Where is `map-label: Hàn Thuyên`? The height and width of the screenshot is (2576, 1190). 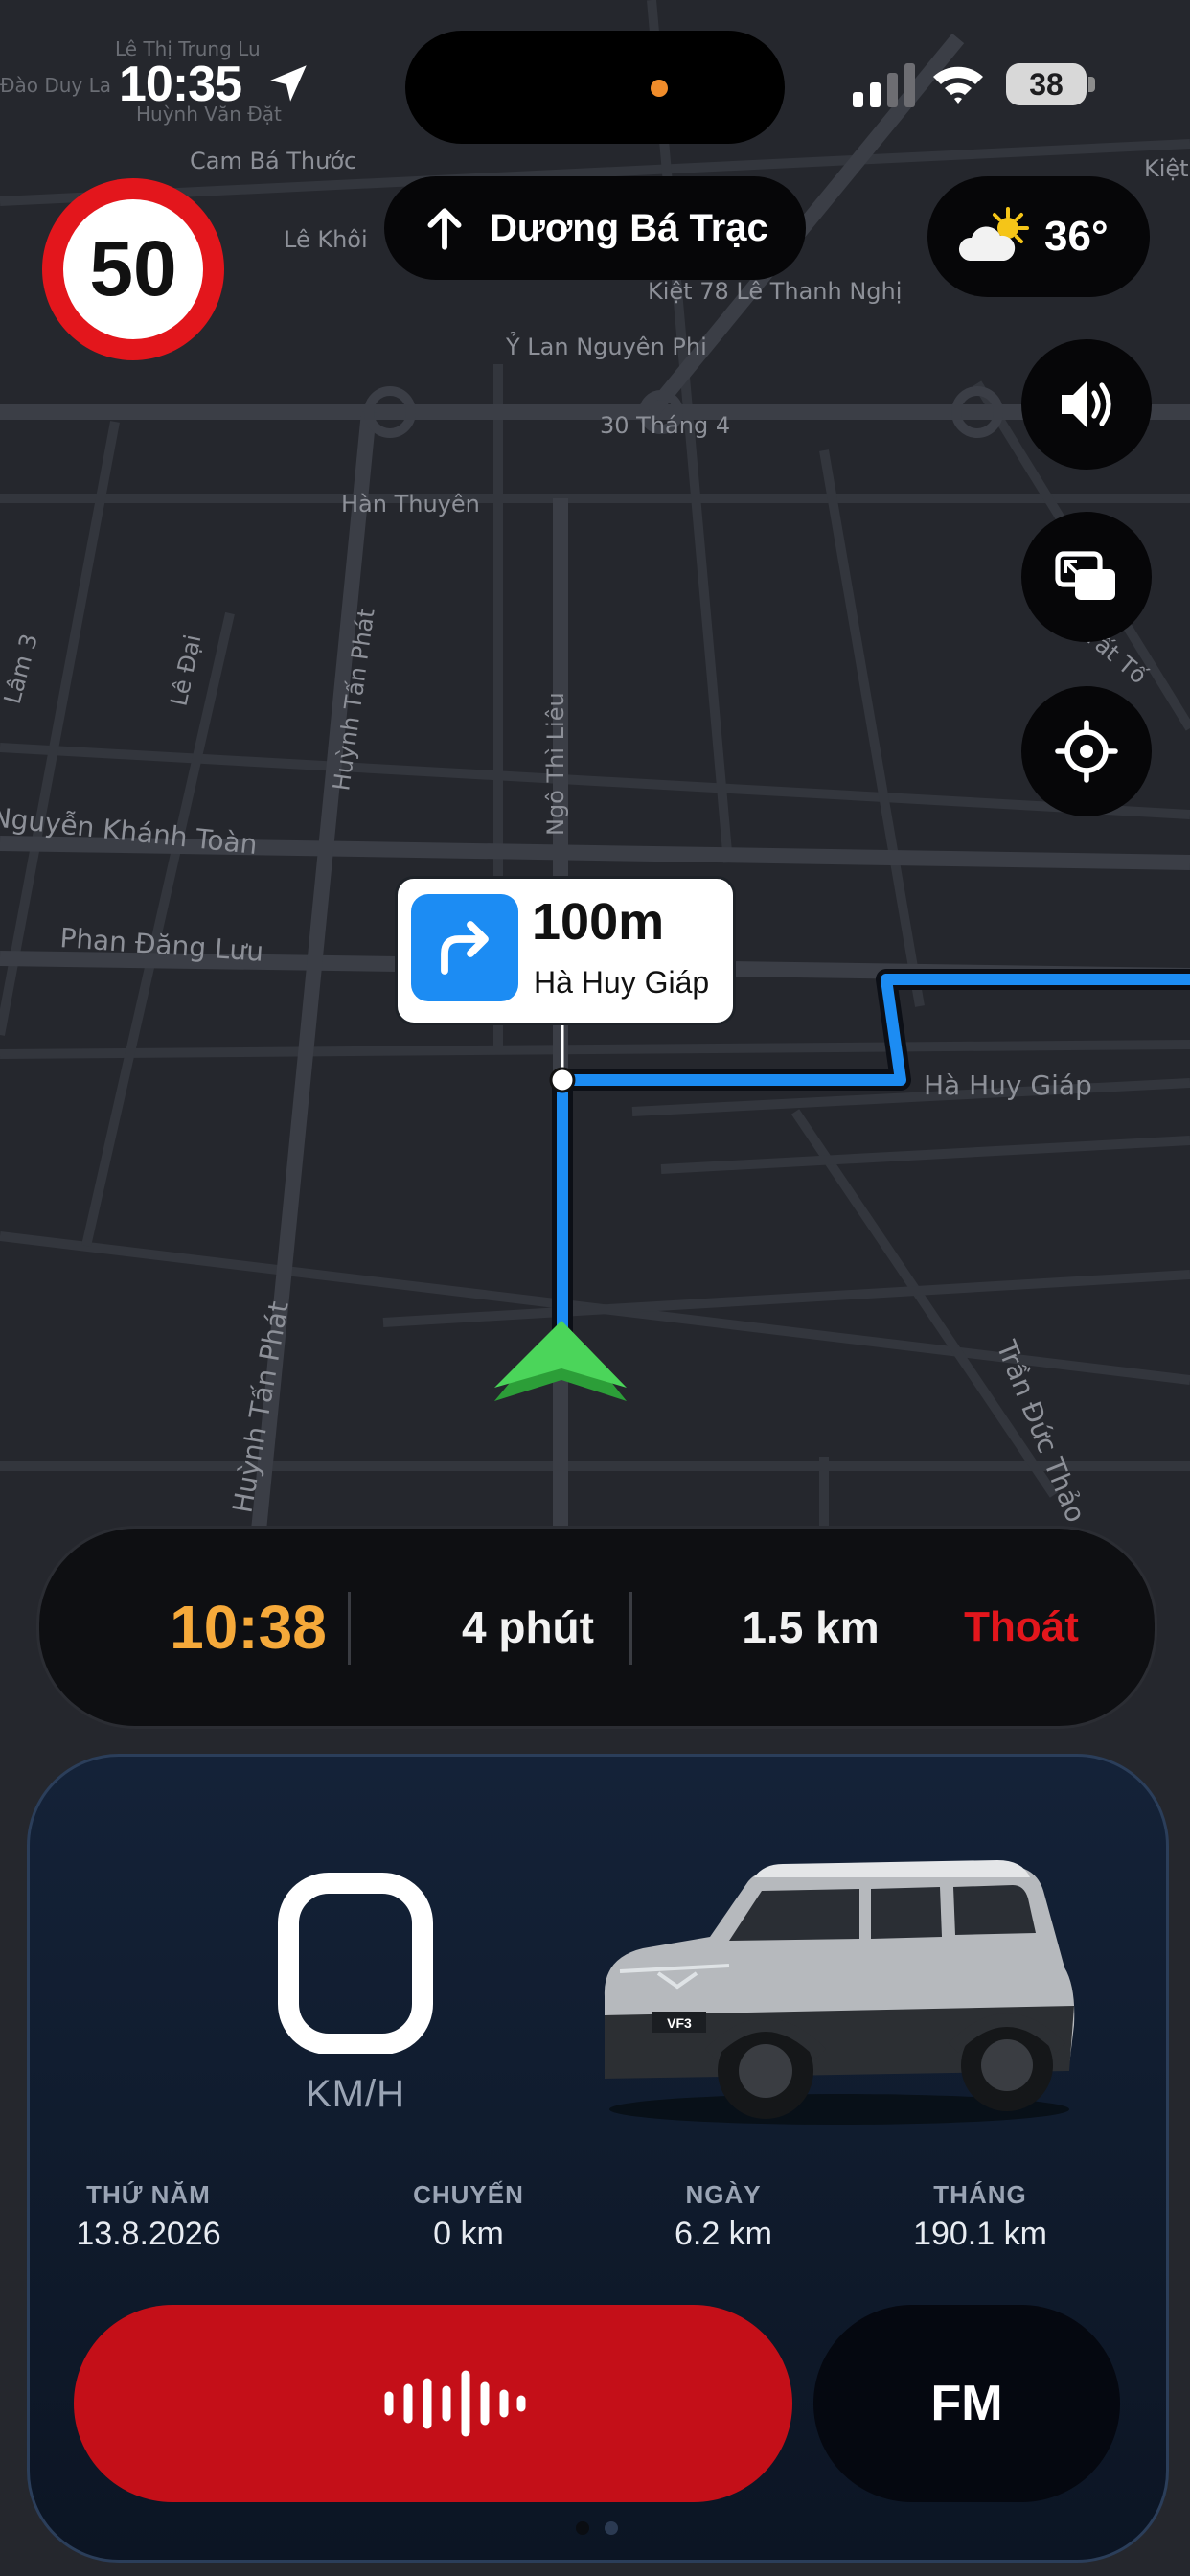 map-label: Hàn Thuyên is located at coordinates (411, 504).